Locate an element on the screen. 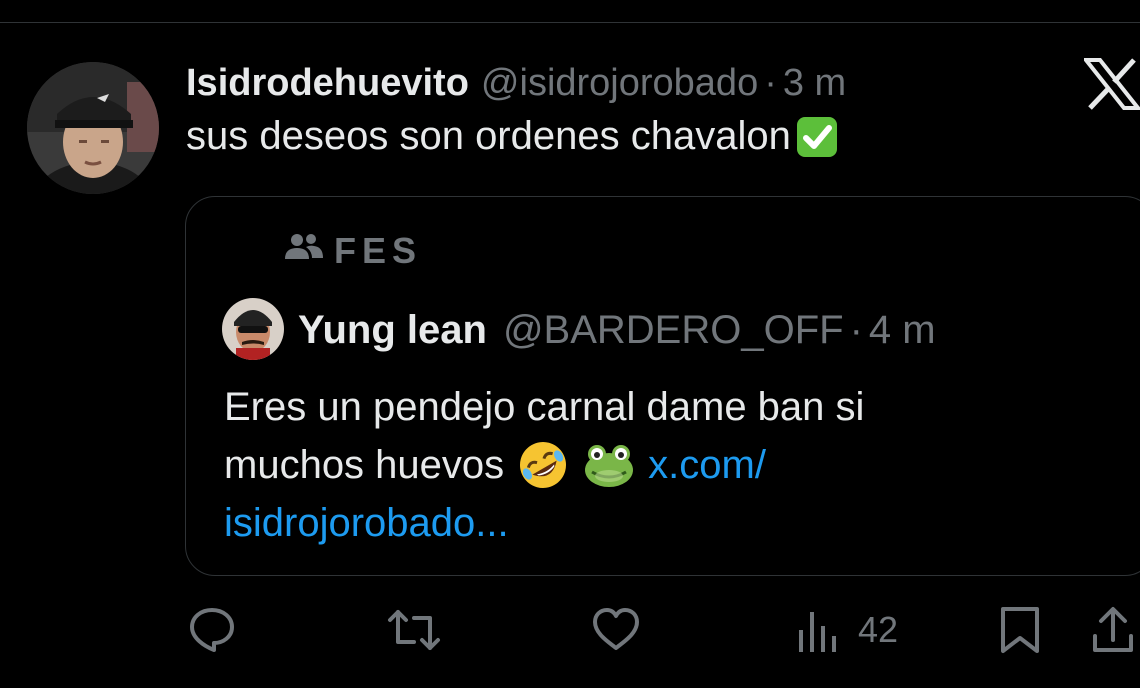  quoted-text-line-2: muchos huevos x.com/ is located at coordinates (604, 465).